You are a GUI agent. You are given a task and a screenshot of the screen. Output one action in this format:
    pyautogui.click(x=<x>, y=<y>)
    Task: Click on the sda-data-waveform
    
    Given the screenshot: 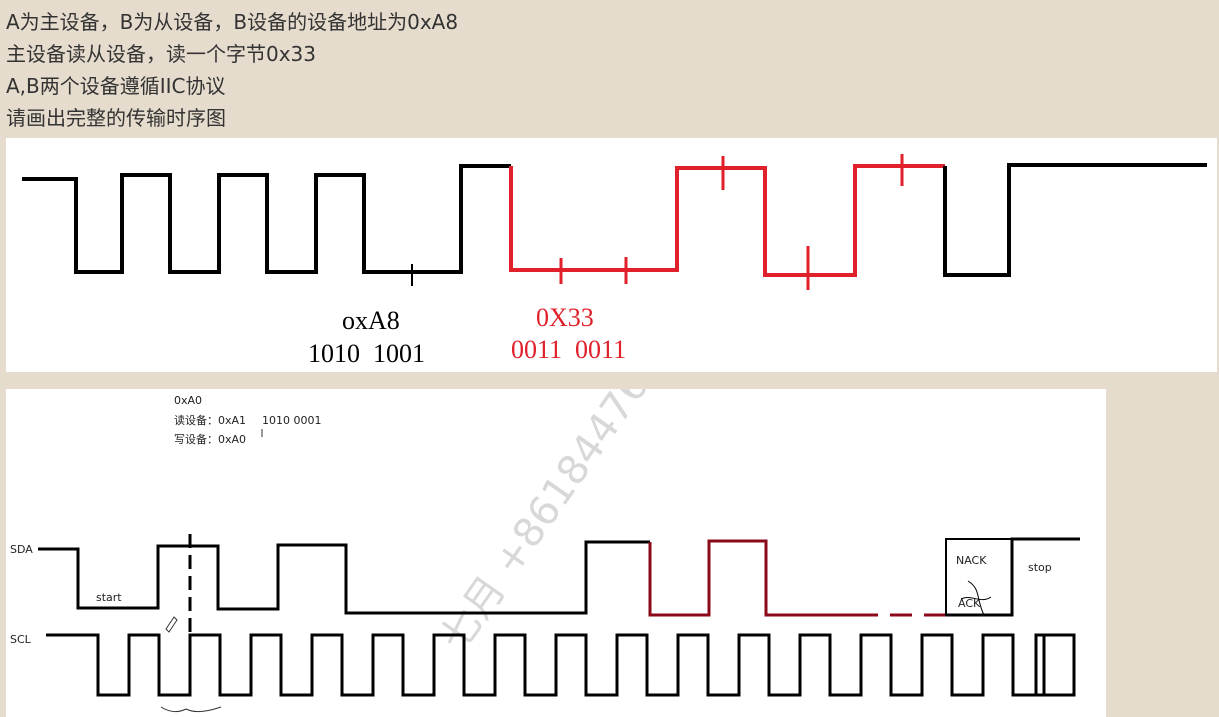 What is the action you would take?
    pyautogui.click(x=752, y=578)
    